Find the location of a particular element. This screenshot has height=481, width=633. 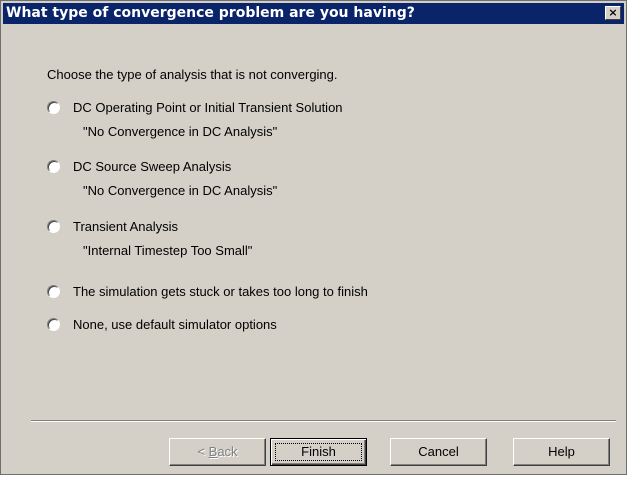

back-rest: ack is located at coordinates (227, 451).